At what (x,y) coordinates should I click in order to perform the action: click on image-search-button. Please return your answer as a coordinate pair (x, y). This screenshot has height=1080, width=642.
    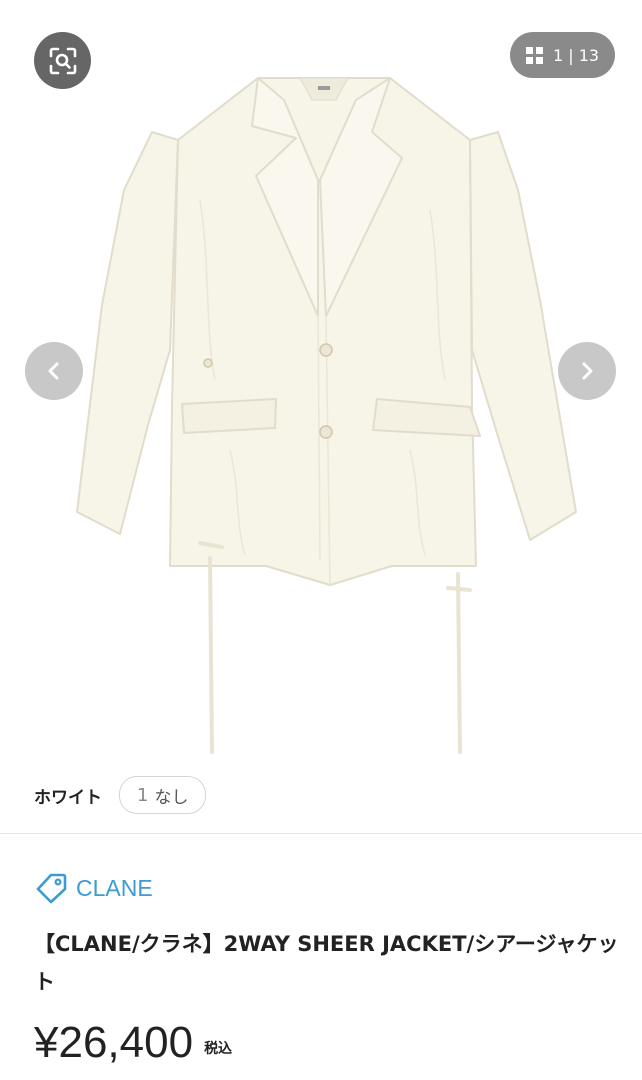
    Looking at the image, I should click on (62, 60).